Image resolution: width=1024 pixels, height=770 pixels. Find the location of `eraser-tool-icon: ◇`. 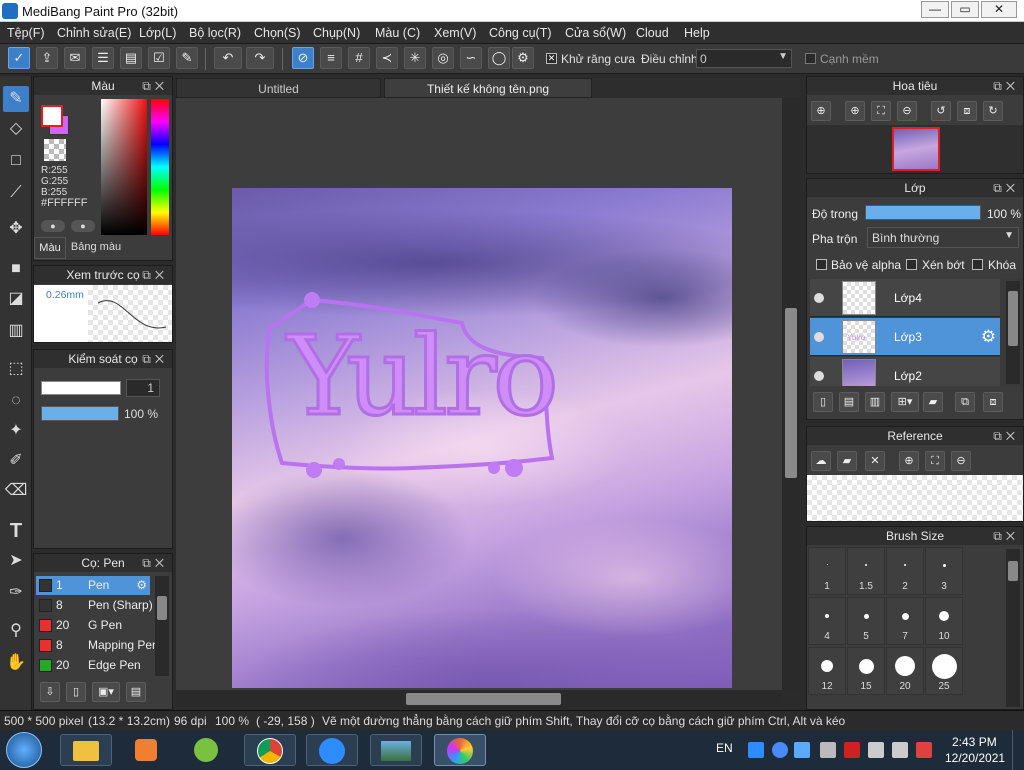

eraser-tool-icon: ◇ is located at coordinates (16, 129).